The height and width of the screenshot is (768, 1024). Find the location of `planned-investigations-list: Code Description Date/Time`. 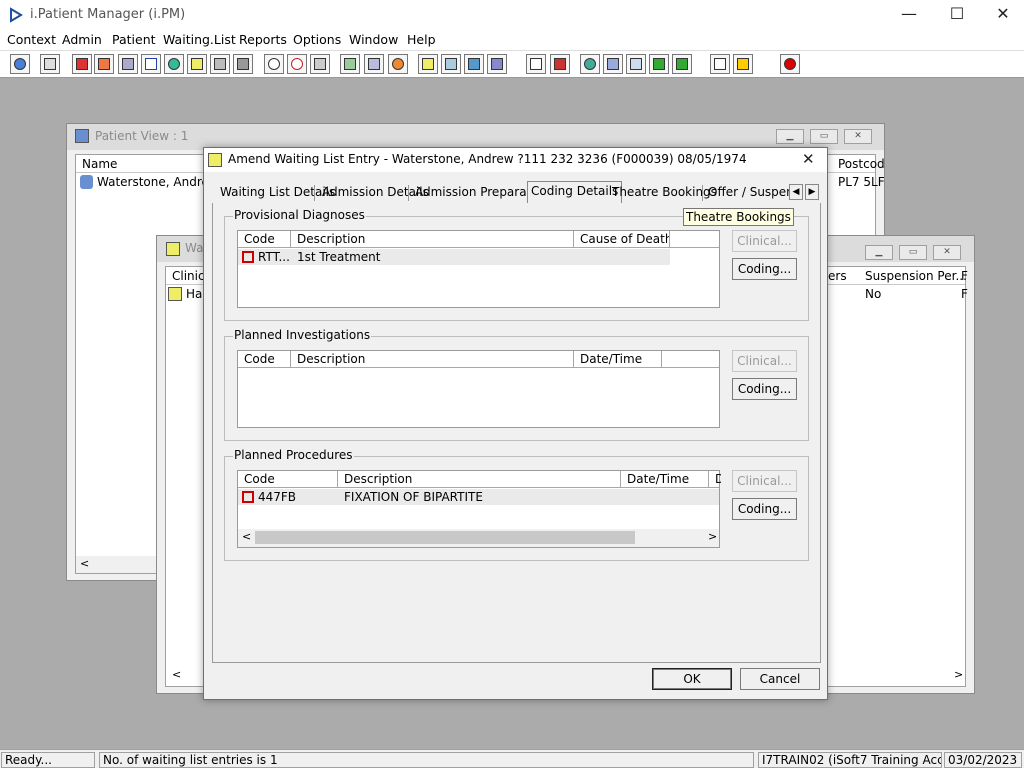

planned-investigations-list: Code Description Date/Time is located at coordinates (478, 389).